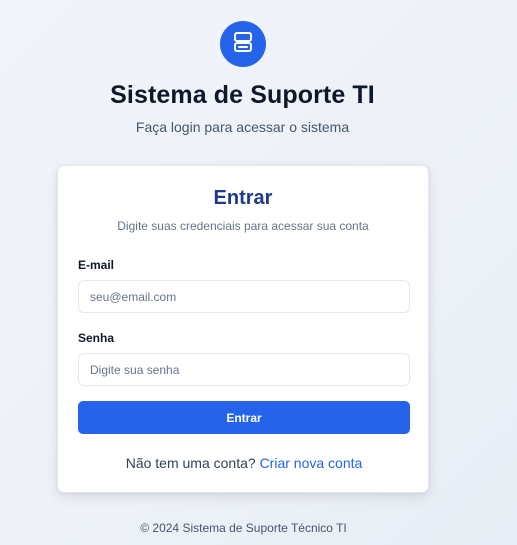 The image size is (517, 545). Describe the element at coordinates (242, 95) in the screenshot. I see `app-title: Sistema de Suporte TI` at that location.